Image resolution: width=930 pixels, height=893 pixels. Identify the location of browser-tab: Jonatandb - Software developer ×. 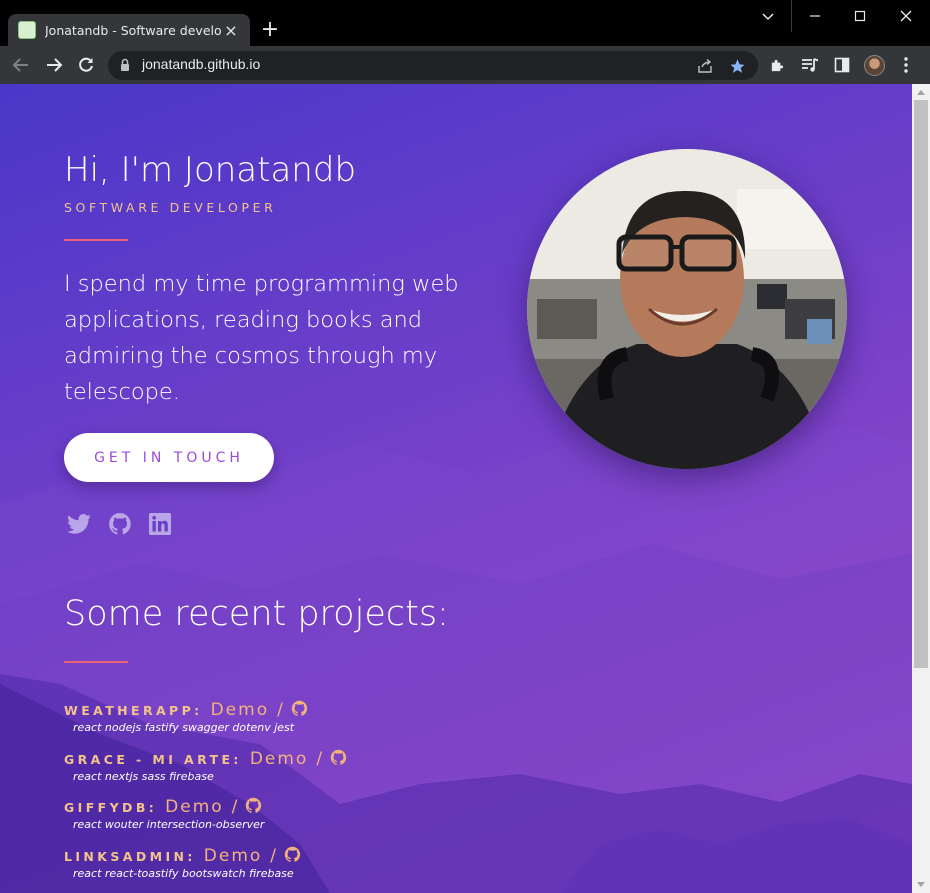
(129, 30).